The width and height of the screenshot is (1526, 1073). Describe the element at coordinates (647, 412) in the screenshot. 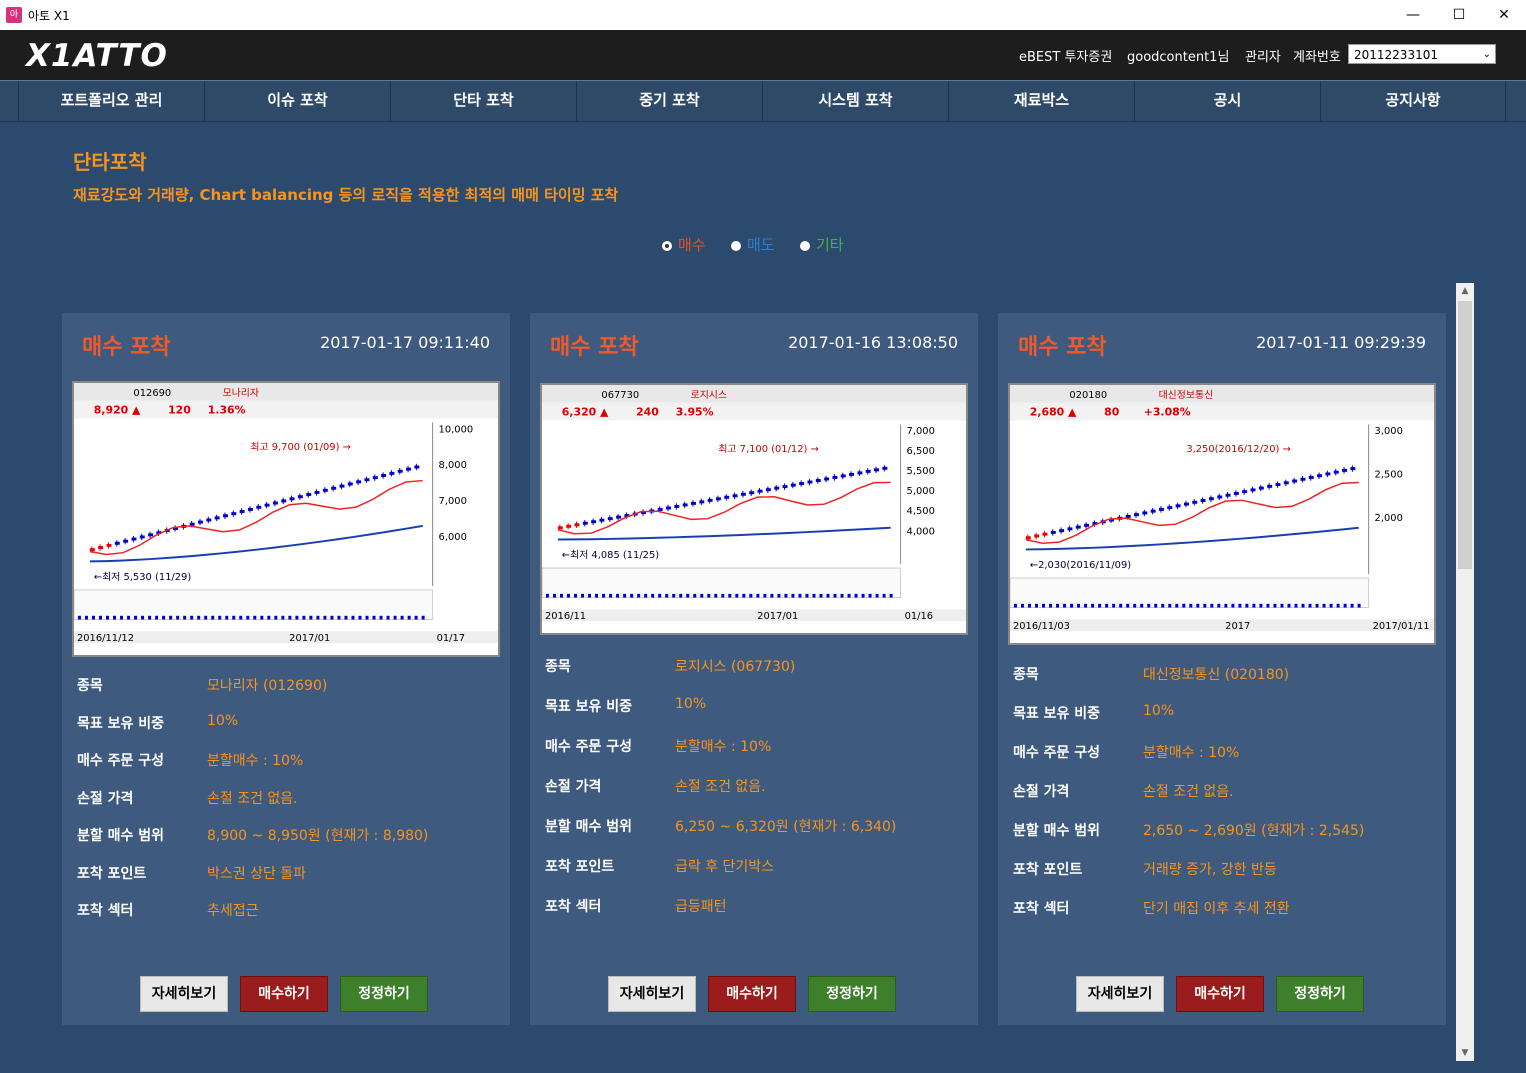

I see `chart-change: 240` at that location.